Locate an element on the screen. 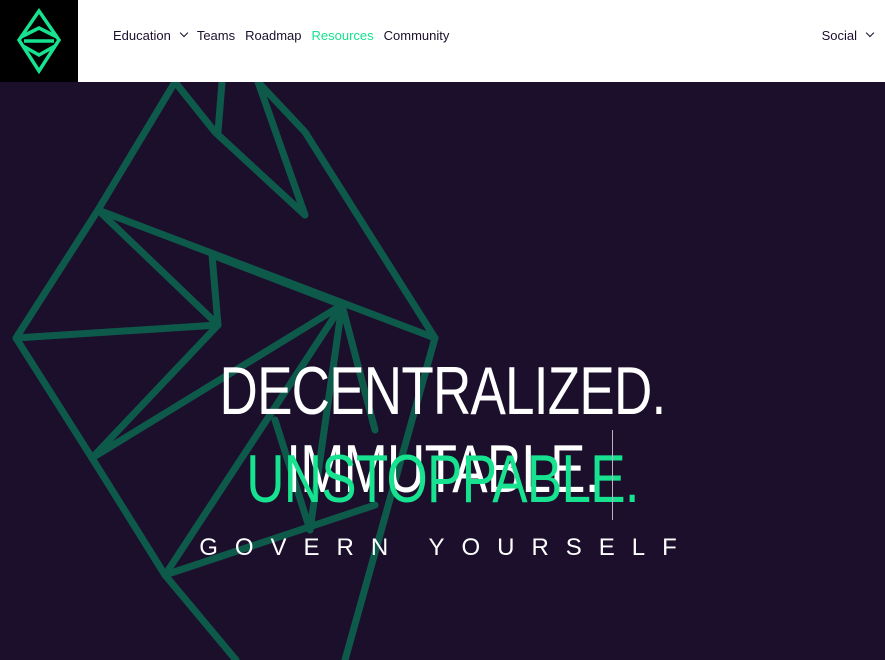 The image size is (885, 660). nav-roadmap: Roadmap is located at coordinates (273, 35).